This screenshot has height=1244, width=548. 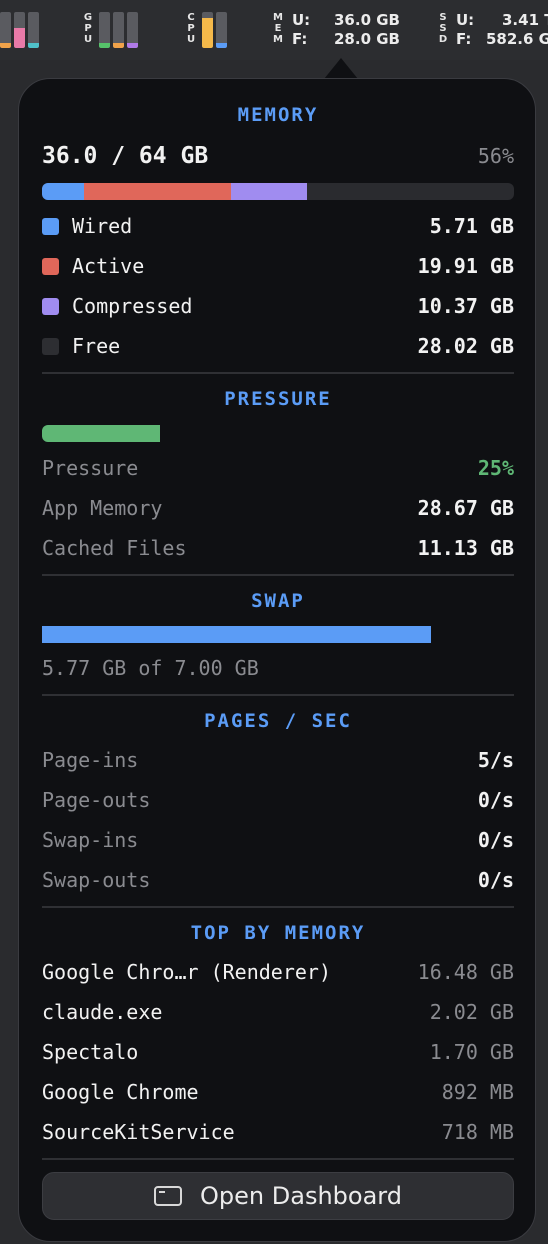 I want to click on open-dashboard-label: Open Dashboard, so click(x=301, y=1196).